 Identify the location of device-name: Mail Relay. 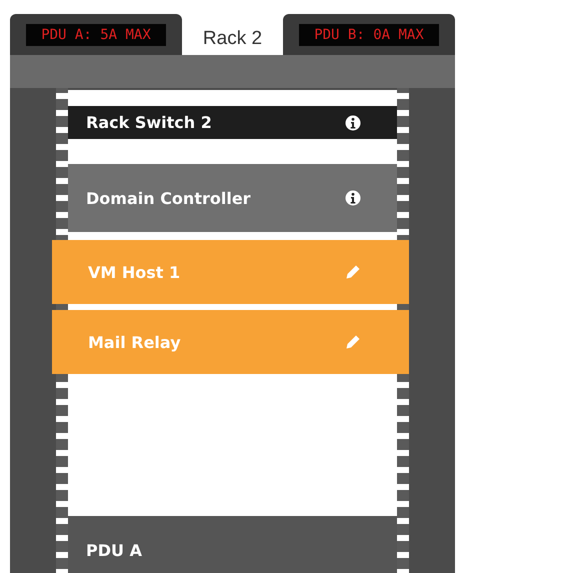
(134, 342).